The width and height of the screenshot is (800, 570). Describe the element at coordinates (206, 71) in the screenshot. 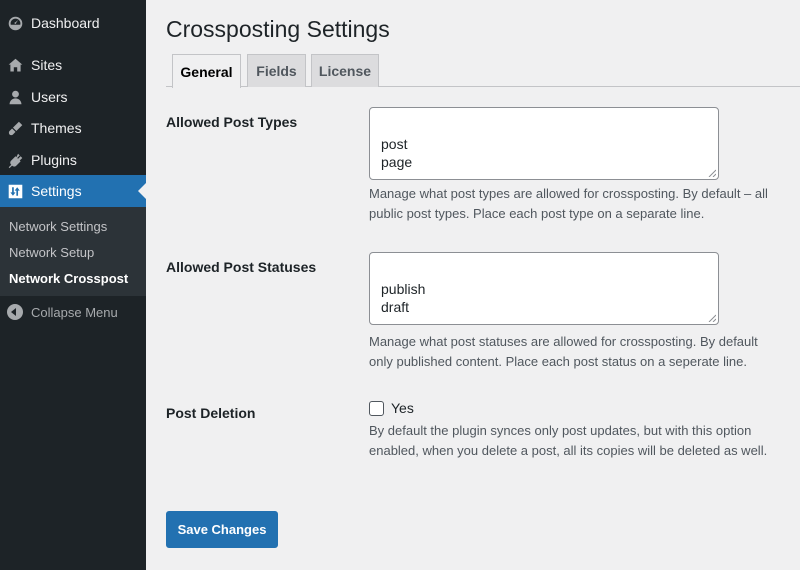

I see `tab-general: General` at that location.